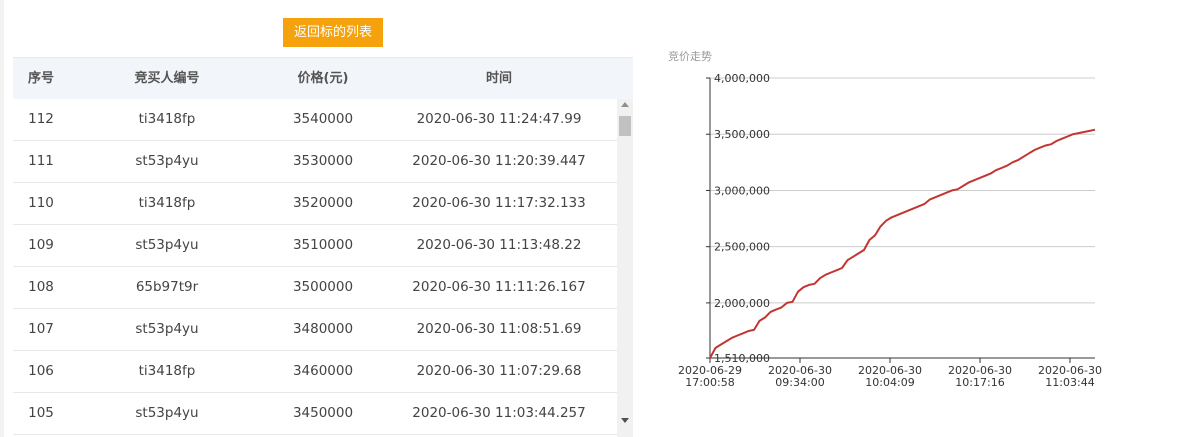 The image size is (1183, 437). What do you see at coordinates (742, 78) in the screenshot?
I see `y-tick-label: 4,000,000` at bounding box center [742, 78].